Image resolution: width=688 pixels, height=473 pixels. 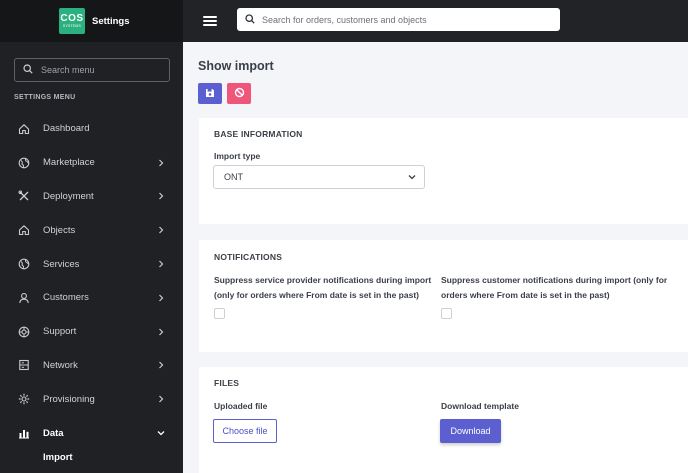 What do you see at coordinates (68, 196) in the screenshot?
I see `sidebar-item-label: Deployment` at bounding box center [68, 196].